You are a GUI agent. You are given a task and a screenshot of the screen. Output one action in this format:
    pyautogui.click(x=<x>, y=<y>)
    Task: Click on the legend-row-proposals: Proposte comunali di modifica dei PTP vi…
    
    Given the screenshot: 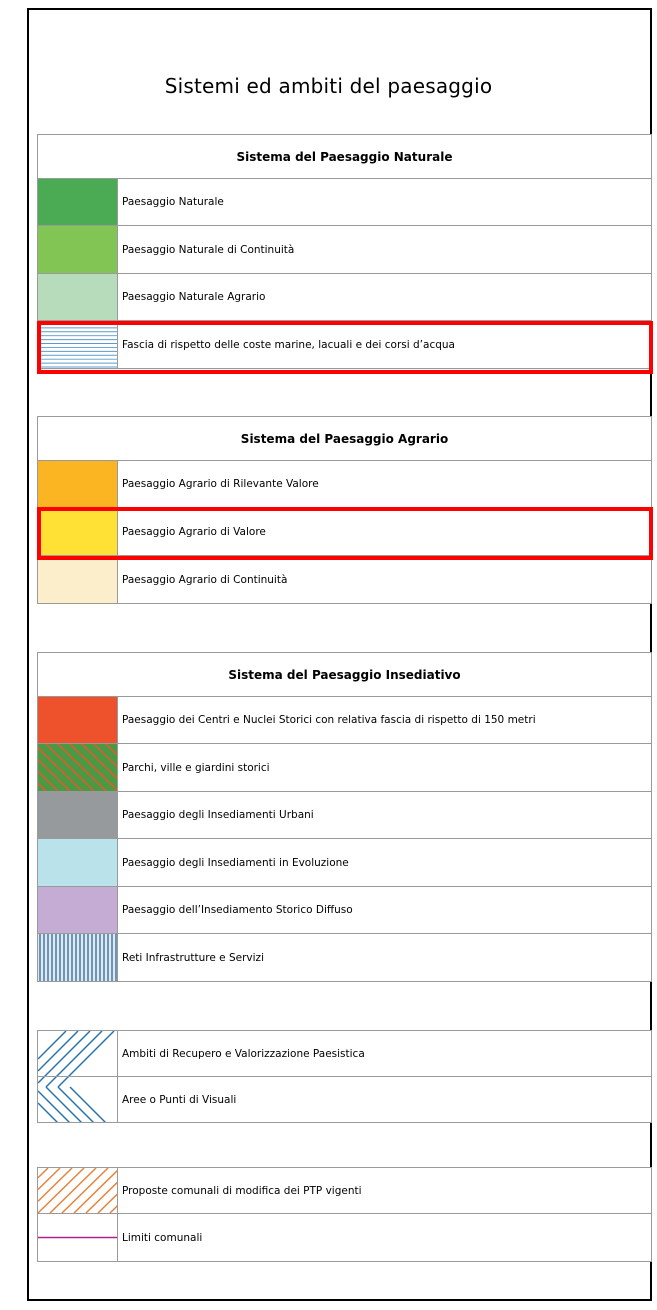 What is the action you would take?
    pyautogui.click(x=344, y=1191)
    